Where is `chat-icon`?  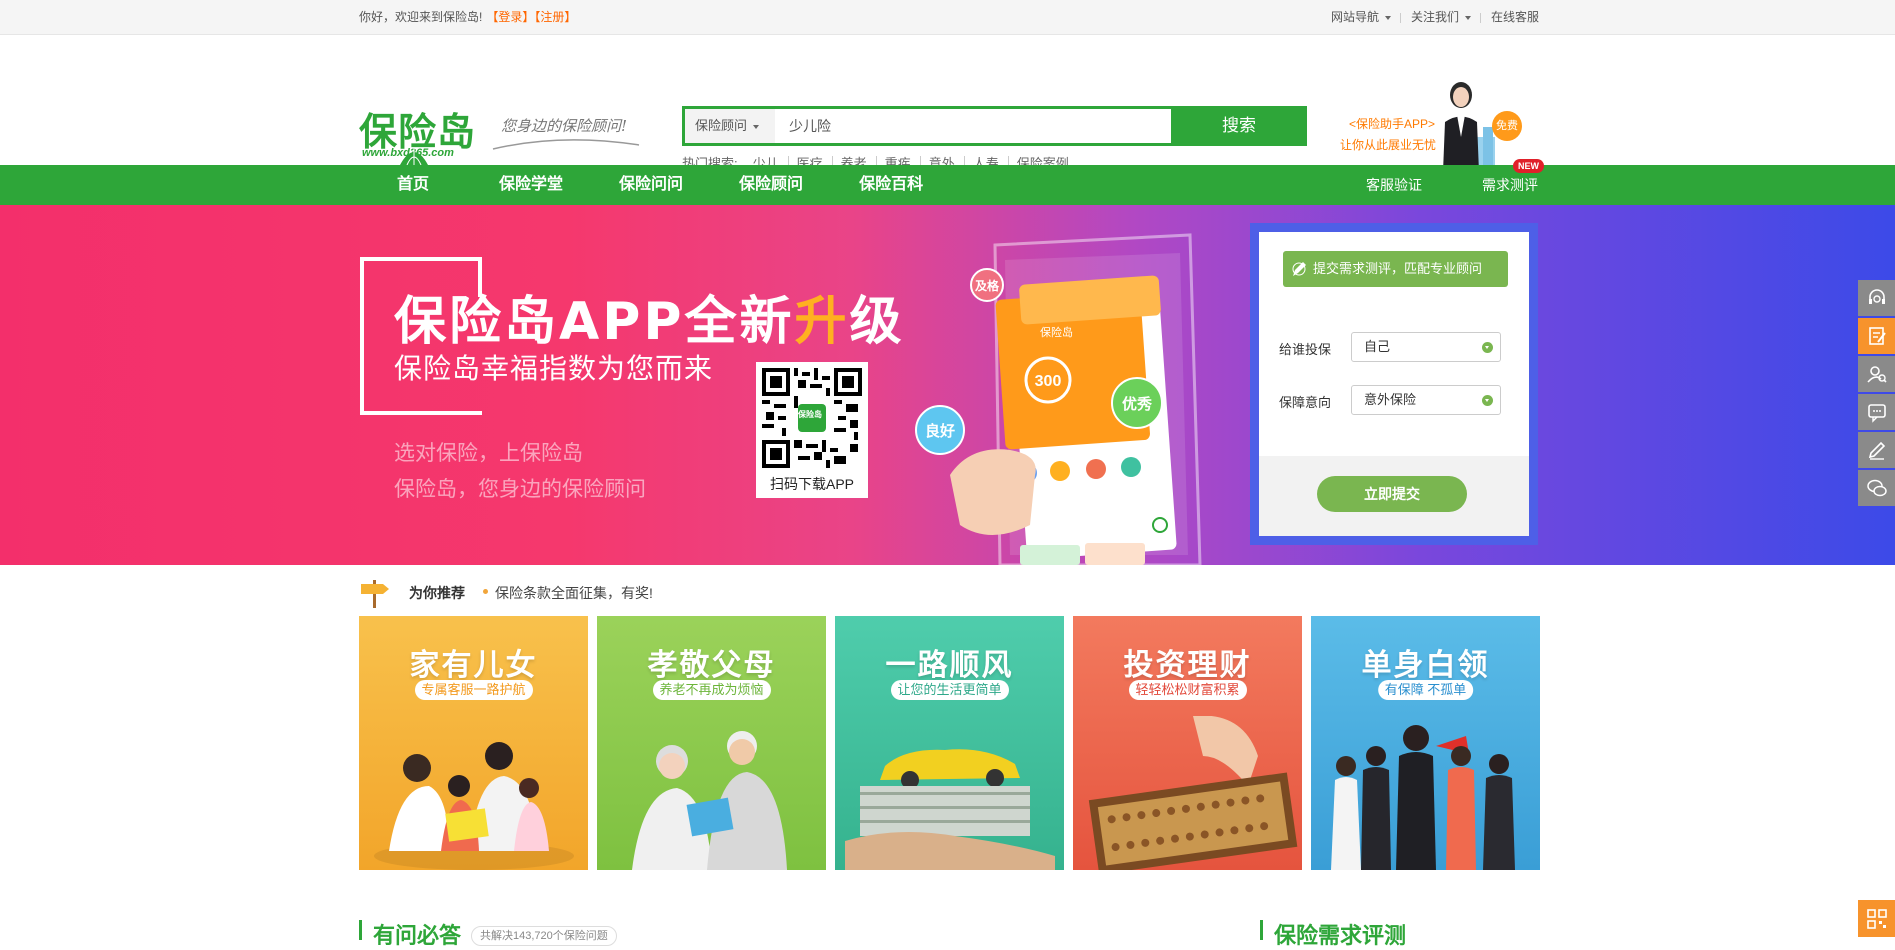
chat-icon is located at coordinates (1876, 413).